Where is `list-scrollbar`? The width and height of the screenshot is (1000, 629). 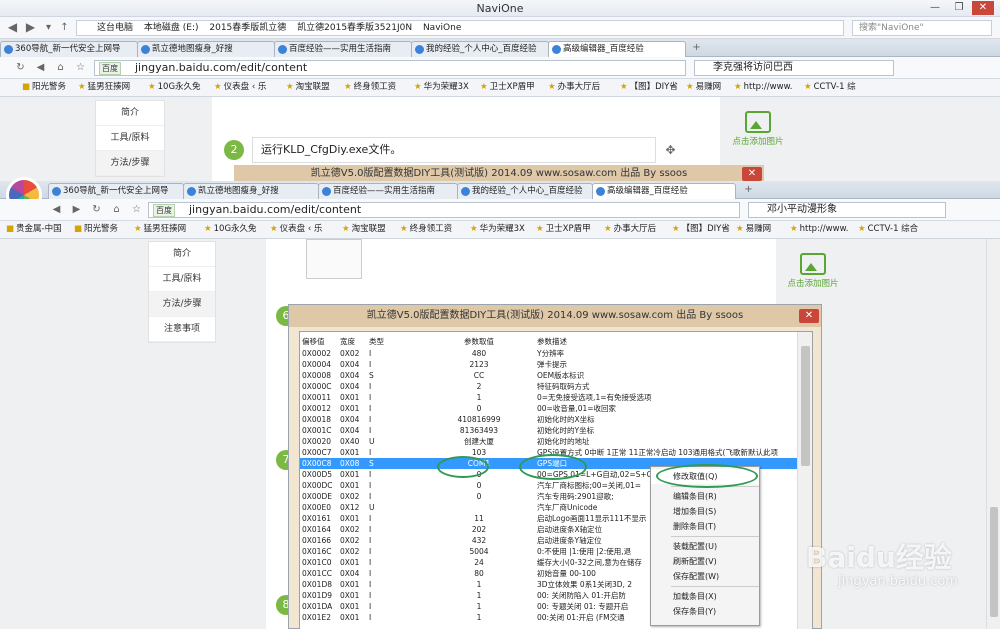
list-scrollbar is located at coordinates (804, 480).